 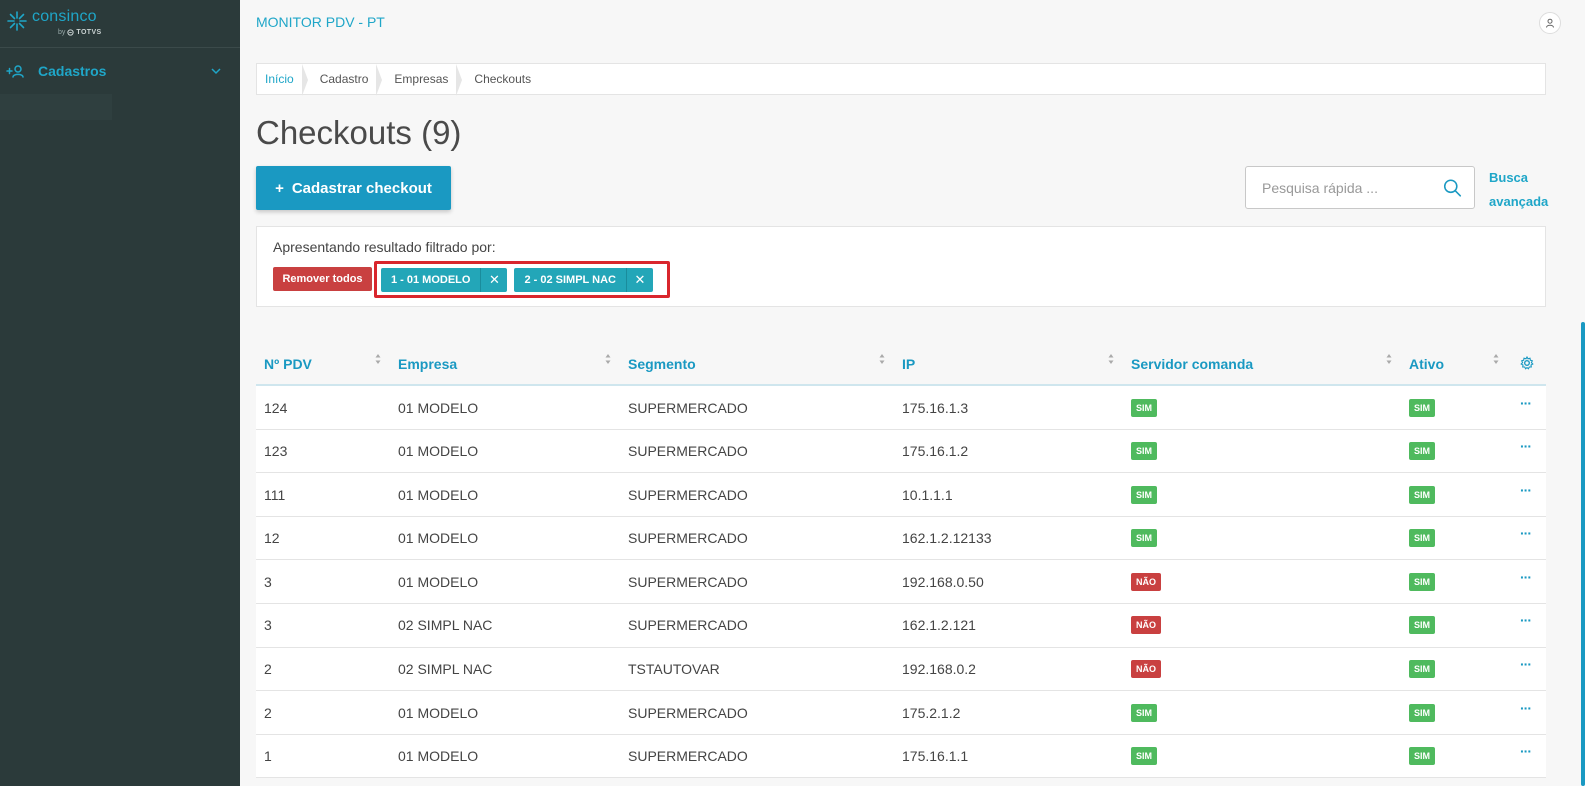 I want to click on consinco-logo-icon, so click(x=17, y=21).